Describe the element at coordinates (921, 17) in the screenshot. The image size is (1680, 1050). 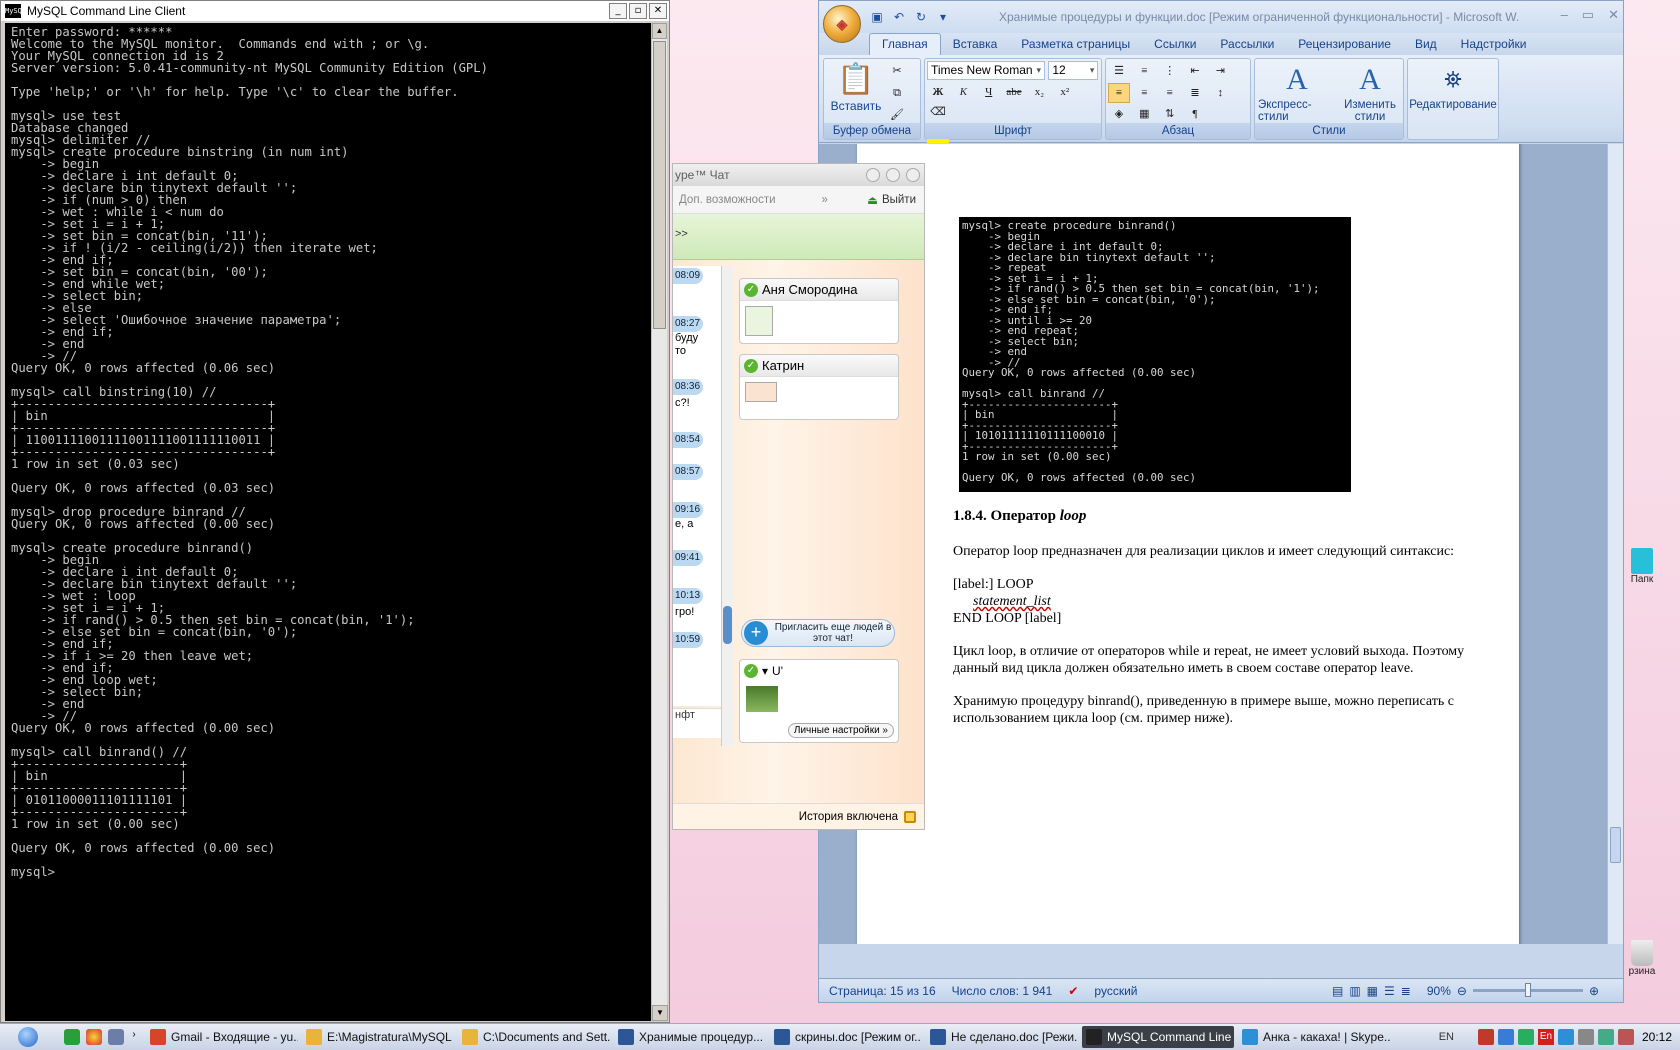
I see `redo-icon: ↻` at that location.